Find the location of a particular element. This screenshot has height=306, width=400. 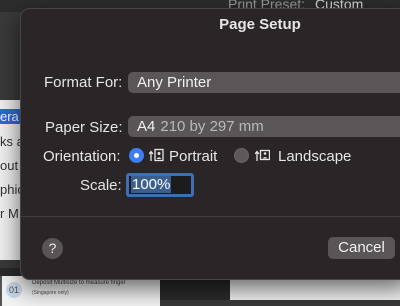

document-line: (Singapore only) is located at coordinates (50, 293).